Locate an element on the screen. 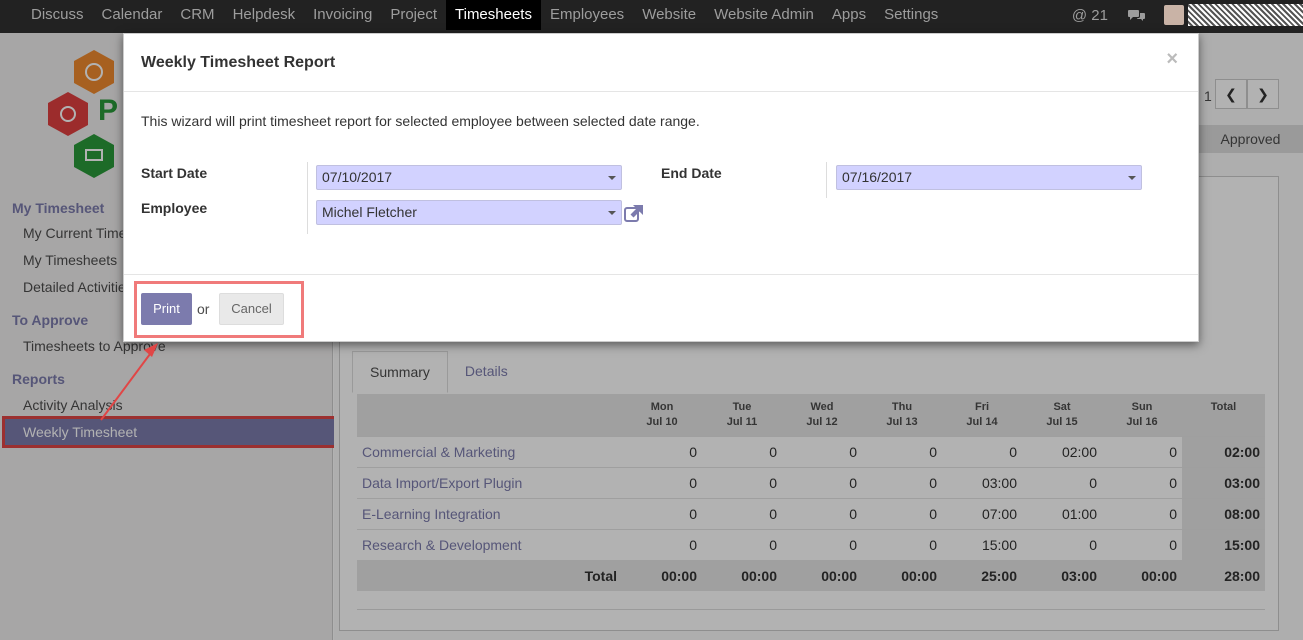 The height and width of the screenshot is (640, 1303). menu-item-timesheets: Timesheets is located at coordinates (493, 15).